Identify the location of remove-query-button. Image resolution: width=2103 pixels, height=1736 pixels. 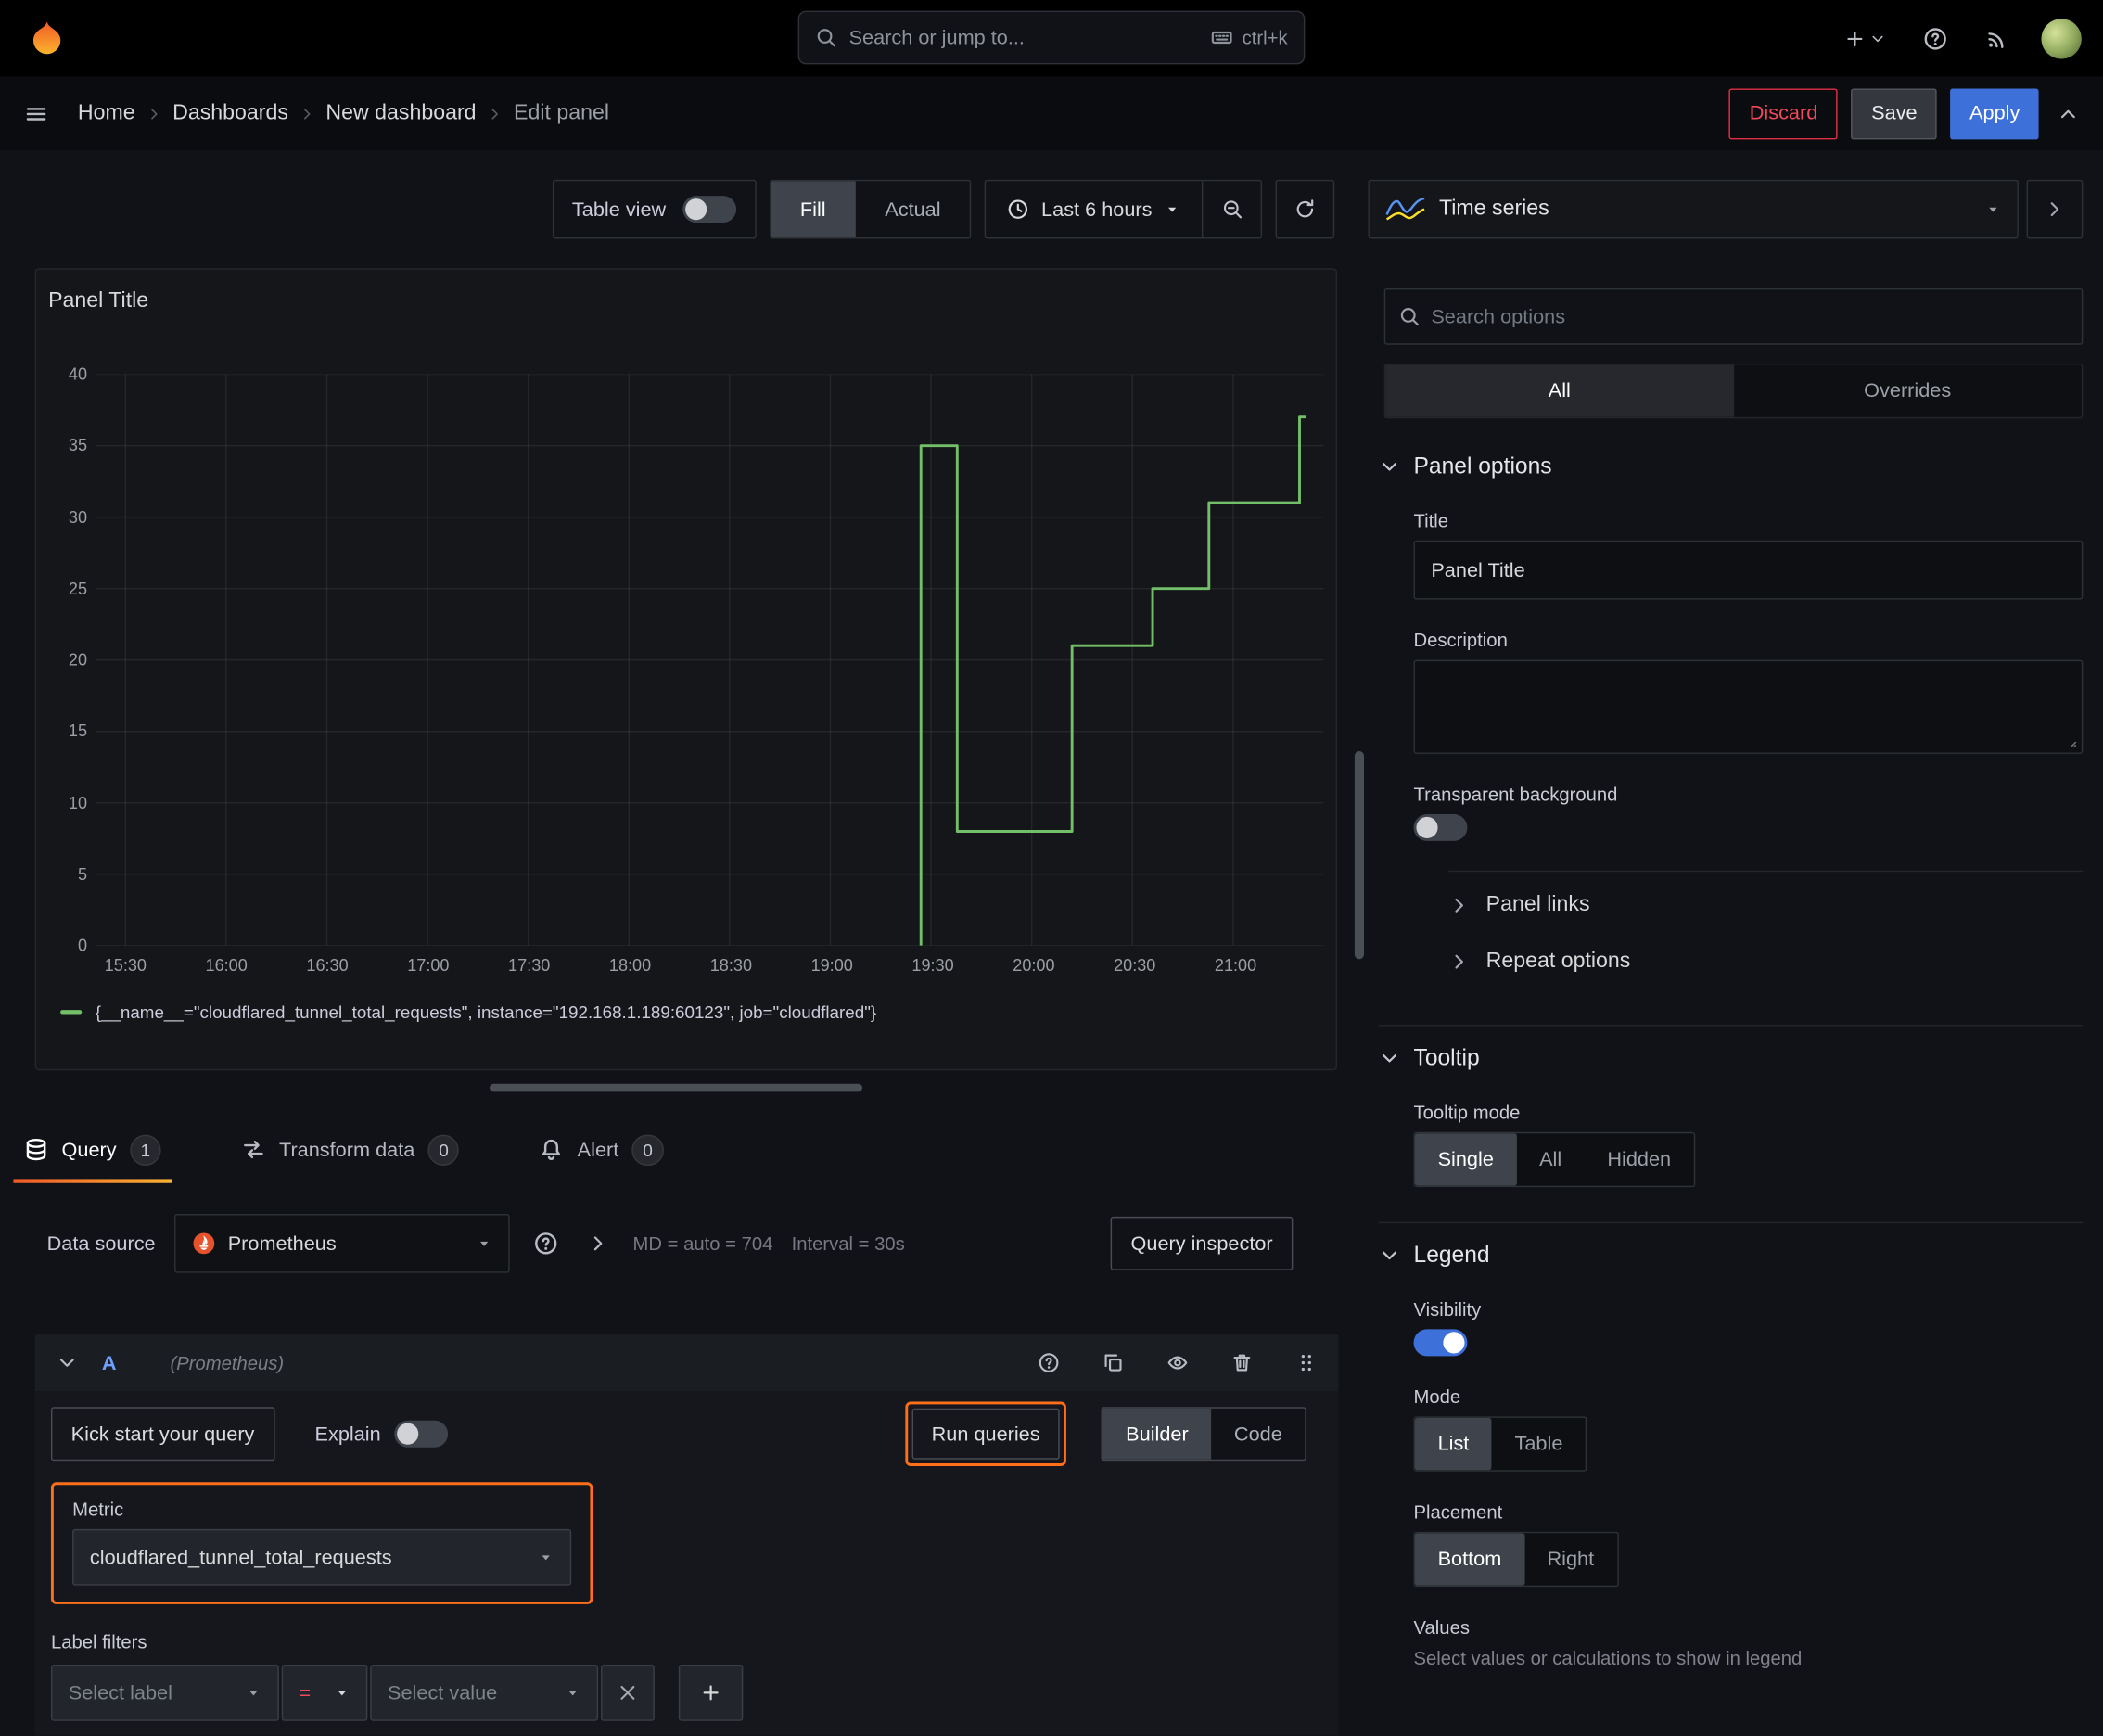
(1242, 1363).